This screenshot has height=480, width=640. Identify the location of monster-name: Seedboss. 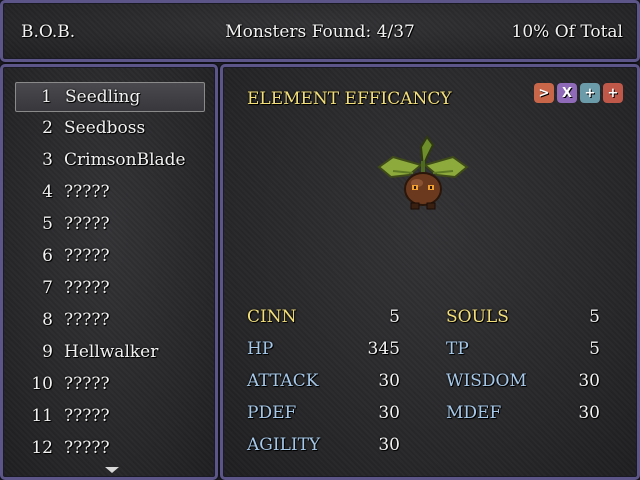
(105, 128).